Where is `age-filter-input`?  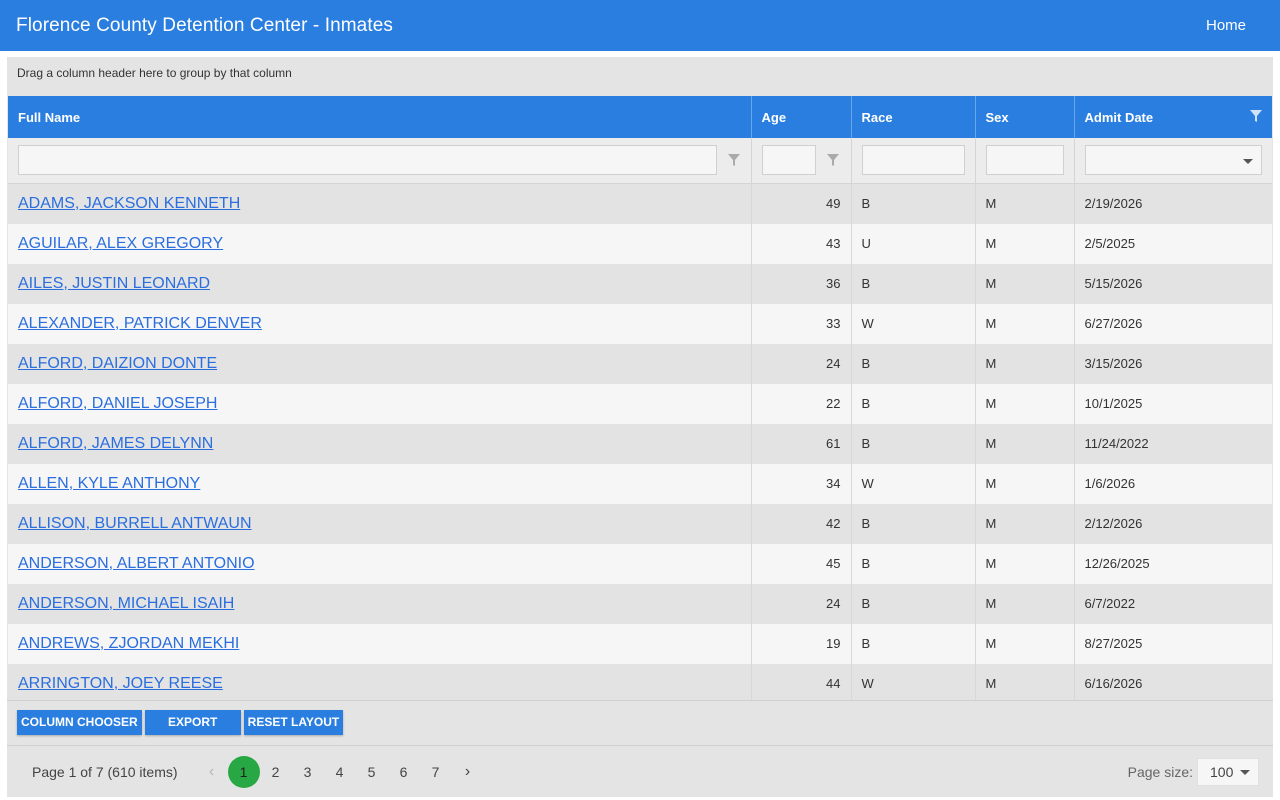
age-filter-input is located at coordinates (788, 160).